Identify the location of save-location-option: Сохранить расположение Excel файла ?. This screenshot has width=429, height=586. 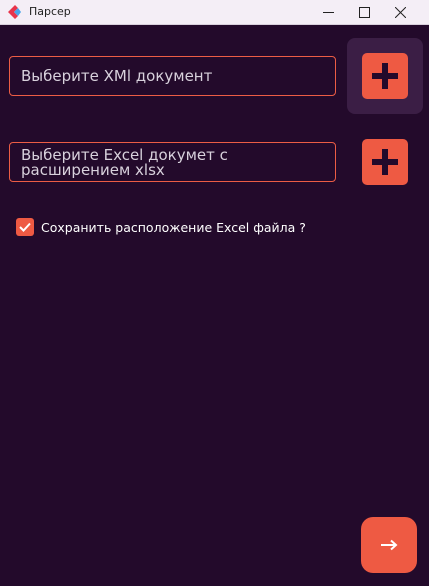
(161, 227).